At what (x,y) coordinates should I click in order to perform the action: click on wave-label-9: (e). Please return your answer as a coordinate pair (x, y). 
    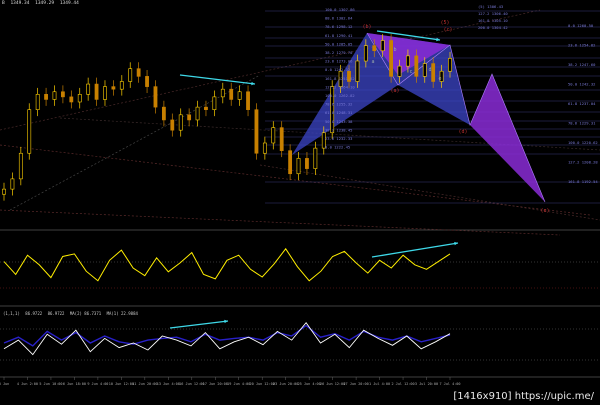
    Looking at the image, I should click on (544, 211).